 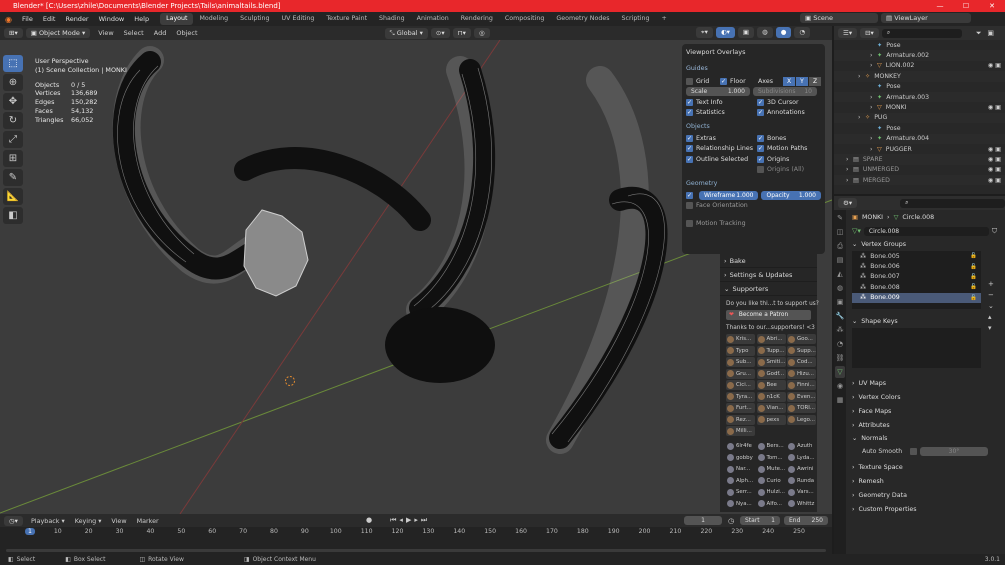 What do you see at coordinates (13, 520) in the screenshot?
I see `timeline-editor-type-button: ◷▾` at bounding box center [13, 520].